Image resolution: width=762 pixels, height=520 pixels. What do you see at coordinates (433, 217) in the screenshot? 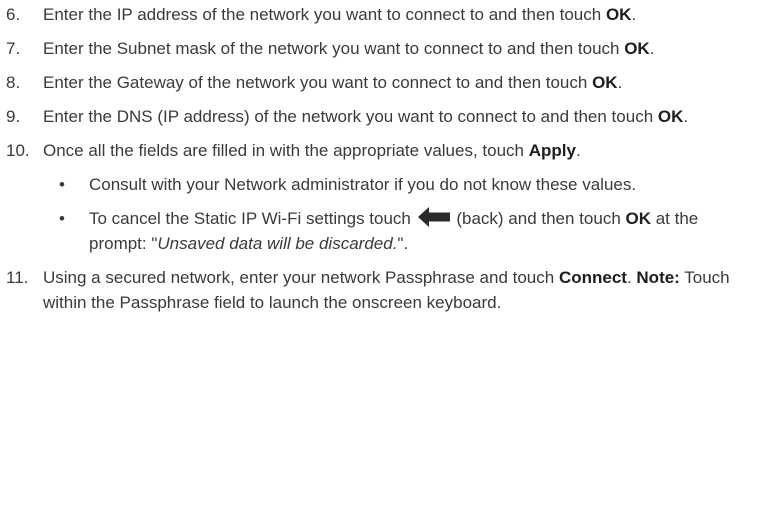
I see `back-arrow-icon` at bounding box center [433, 217].